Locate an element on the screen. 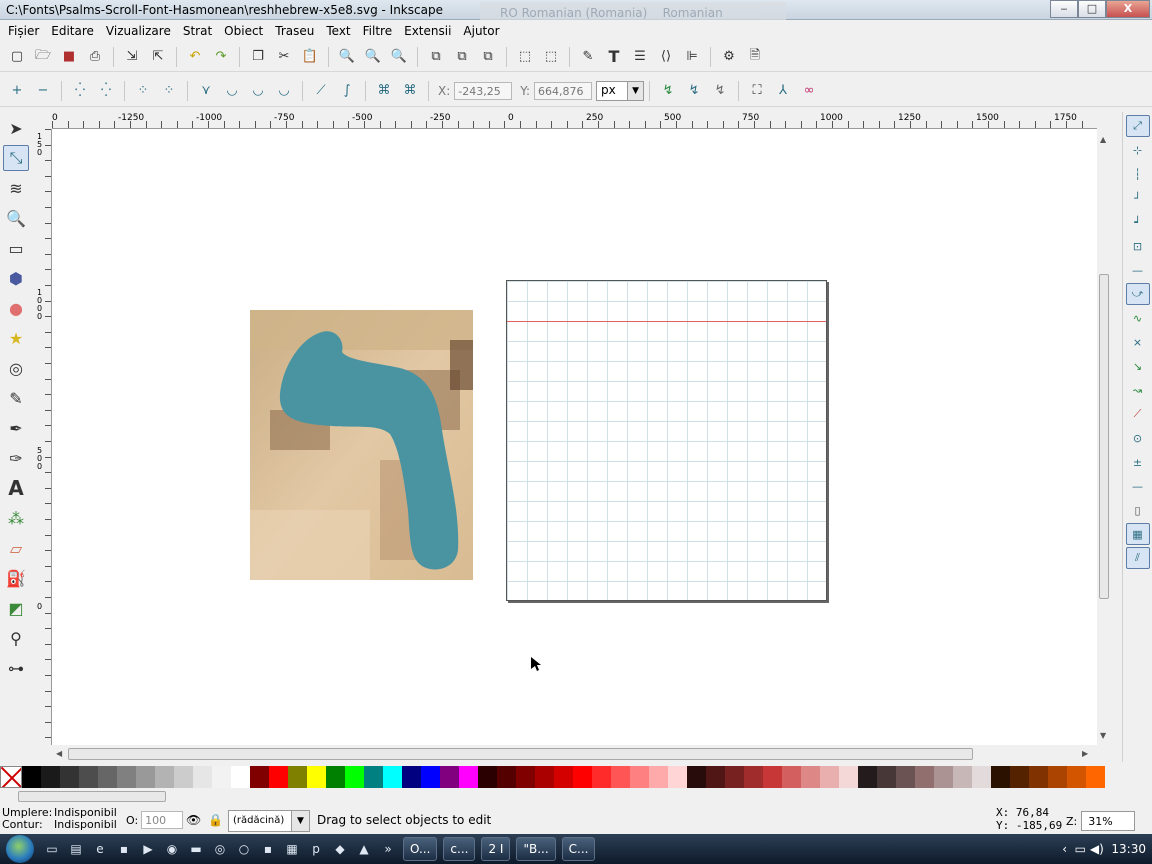 The width and height of the screenshot is (1152, 864). app-icon: ▲ is located at coordinates (364, 849).